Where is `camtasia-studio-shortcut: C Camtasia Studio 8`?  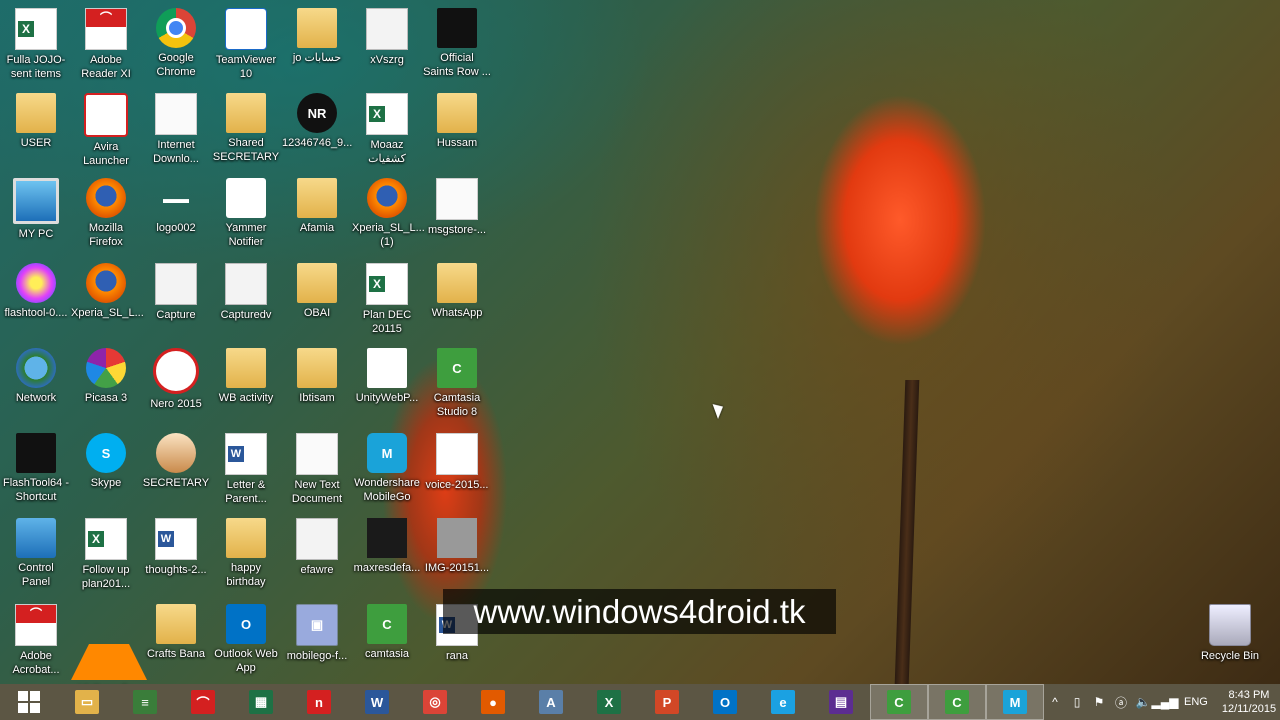
camtasia-studio-shortcut: C Camtasia Studio 8 is located at coordinates (457, 383).